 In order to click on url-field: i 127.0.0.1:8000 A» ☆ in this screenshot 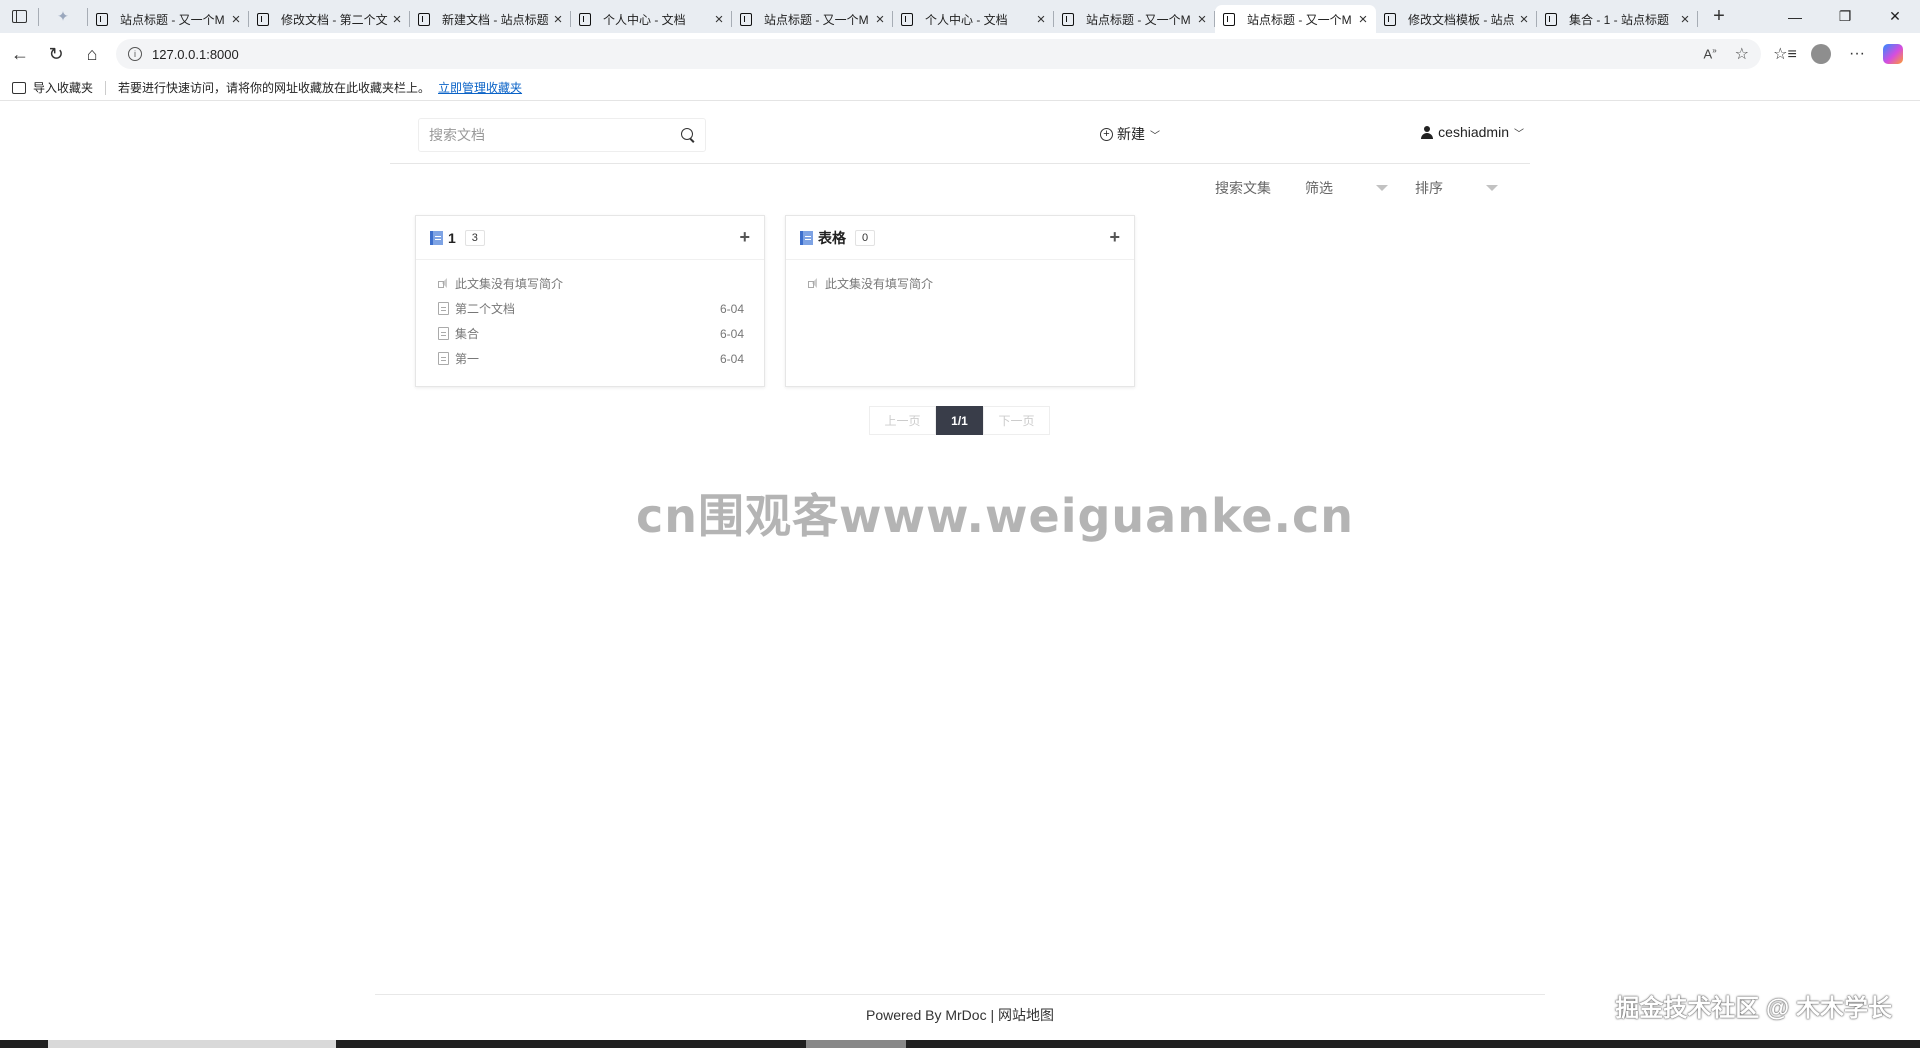, I will do `click(938, 54)`.